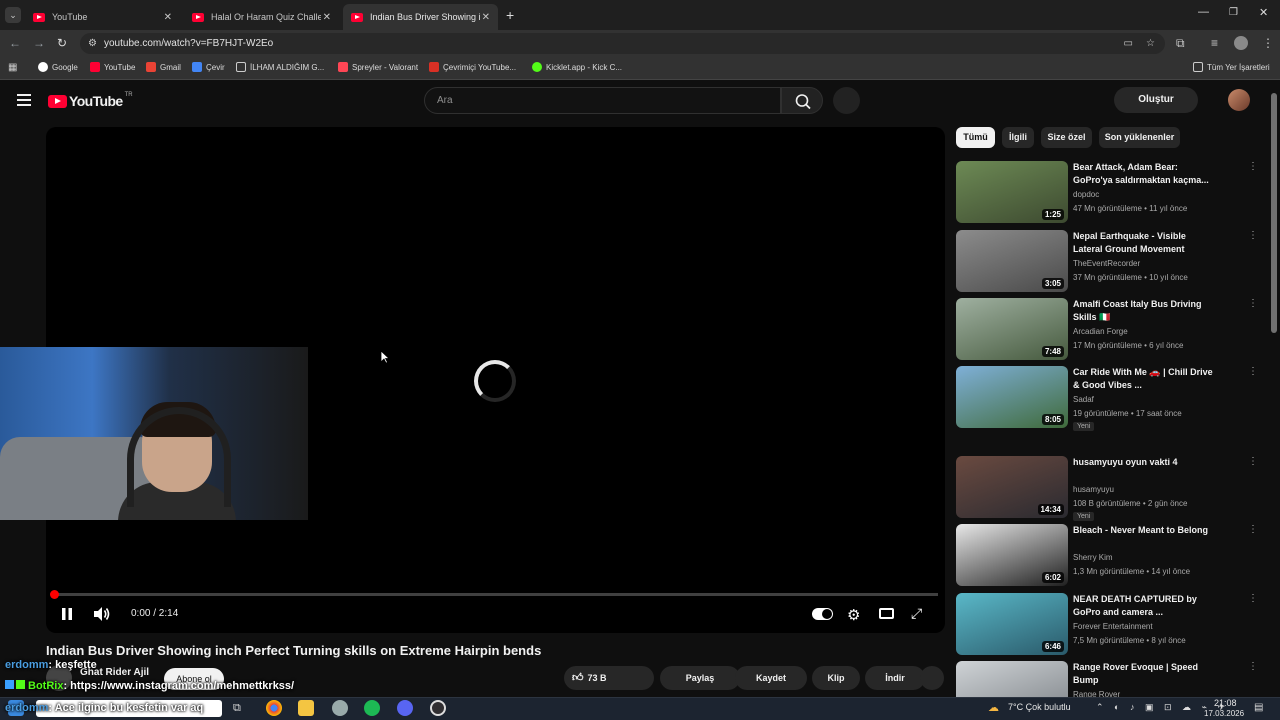 Image resolution: width=1280 pixels, height=720 pixels. What do you see at coordinates (62, 43) in the screenshot?
I see `reload-icon: ↻` at bounding box center [62, 43].